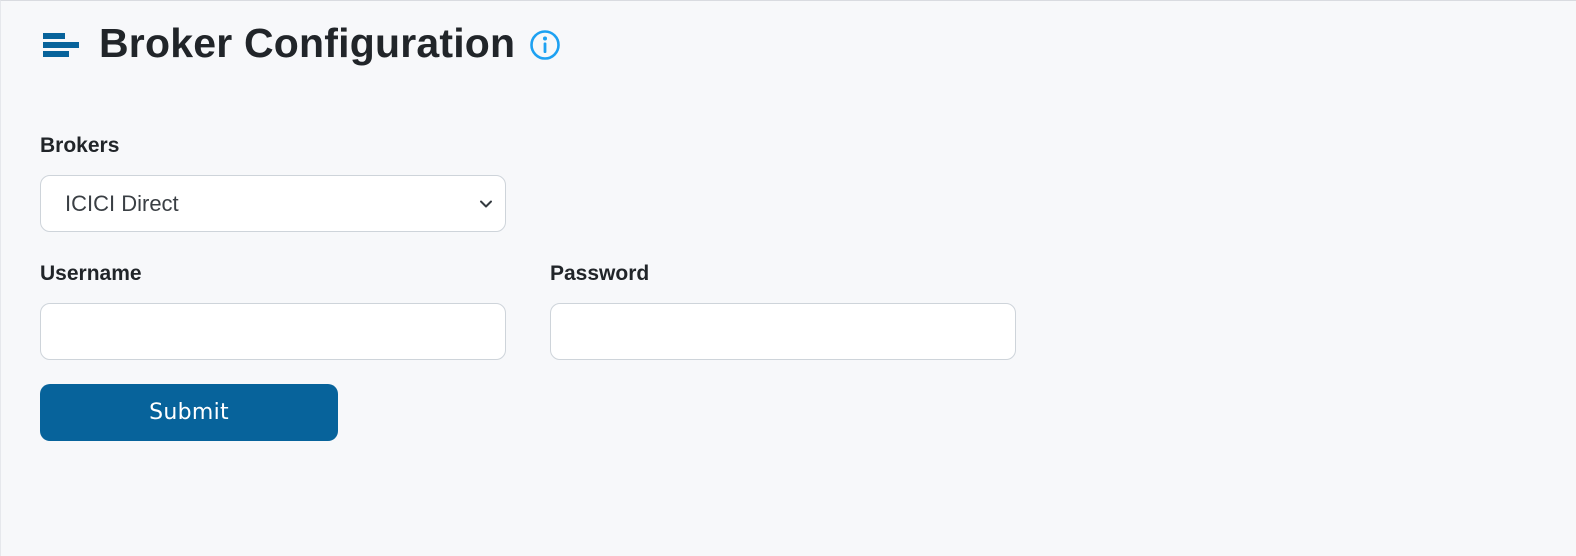 The image size is (1576, 556). What do you see at coordinates (783, 331) in the screenshot?
I see `password-input` at bounding box center [783, 331].